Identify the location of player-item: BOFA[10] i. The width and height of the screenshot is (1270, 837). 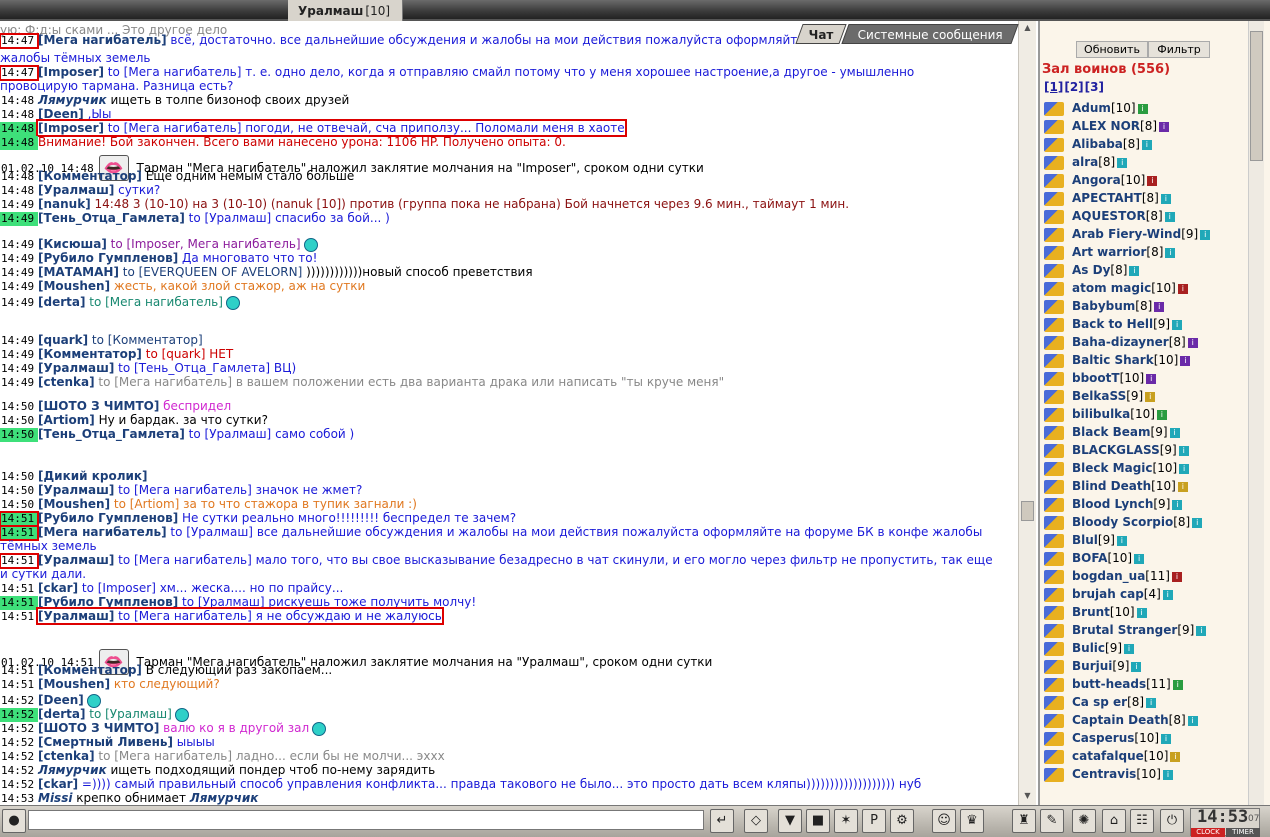
(1157, 558).